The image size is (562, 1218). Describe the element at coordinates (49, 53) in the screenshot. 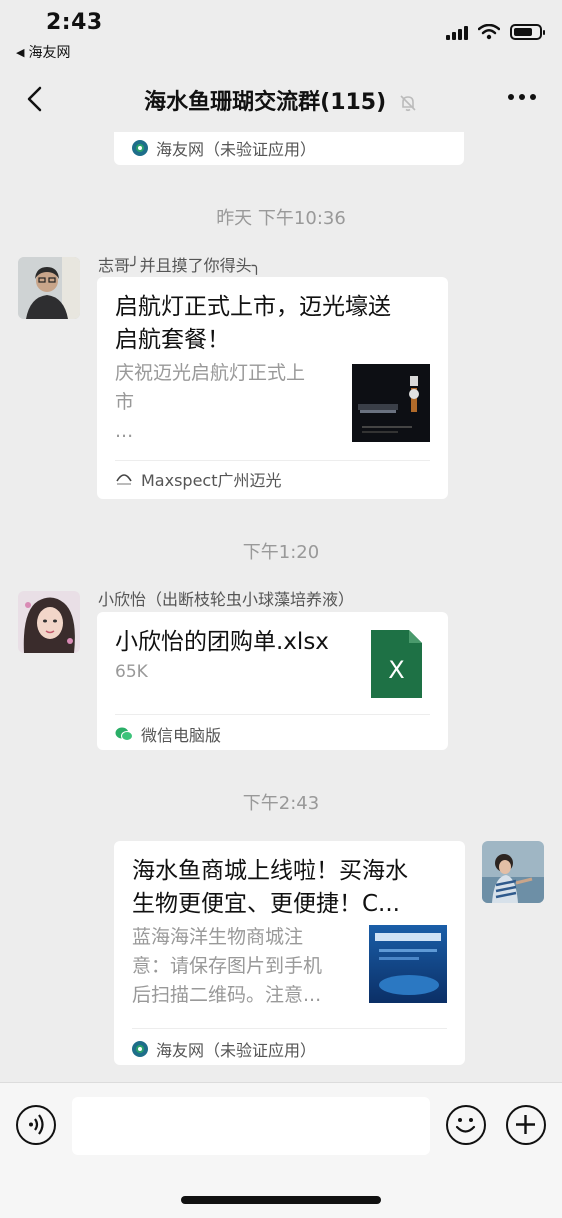

I see `back-app-label: 海友网` at that location.